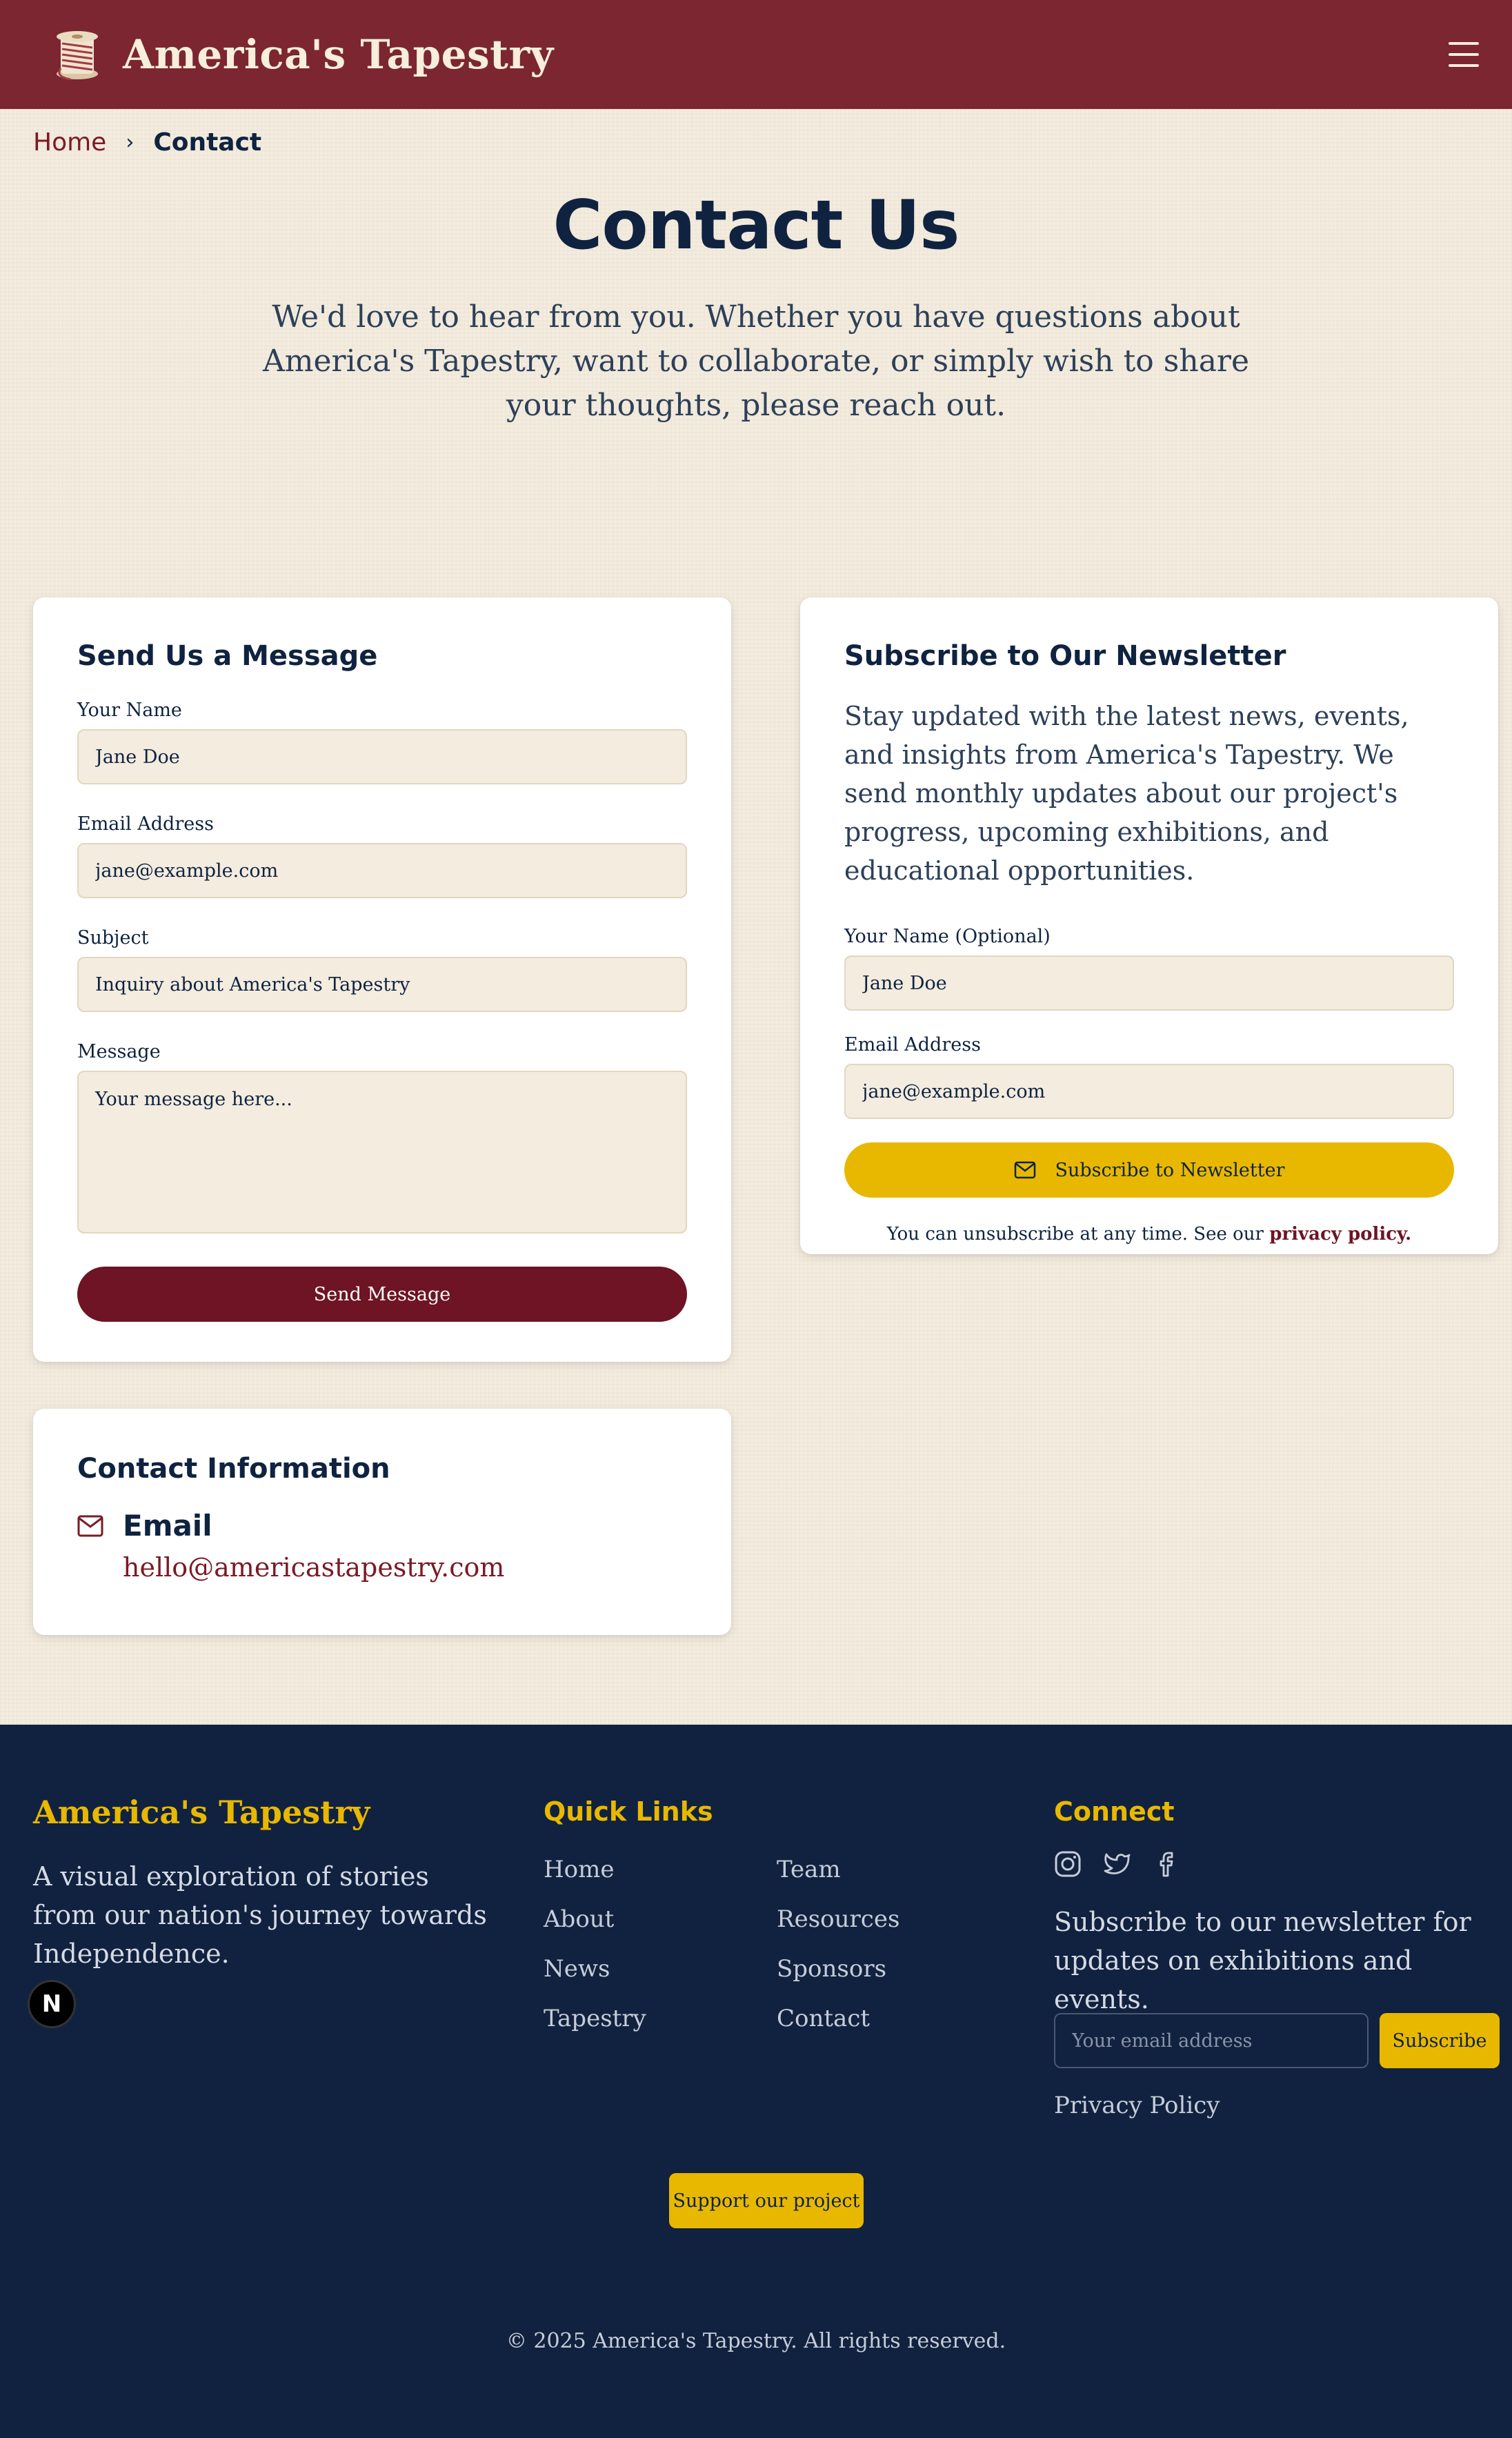 This screenshot has height=2438, width=1512. I want to click on footer-link-home: Home, so click(579, 1869).